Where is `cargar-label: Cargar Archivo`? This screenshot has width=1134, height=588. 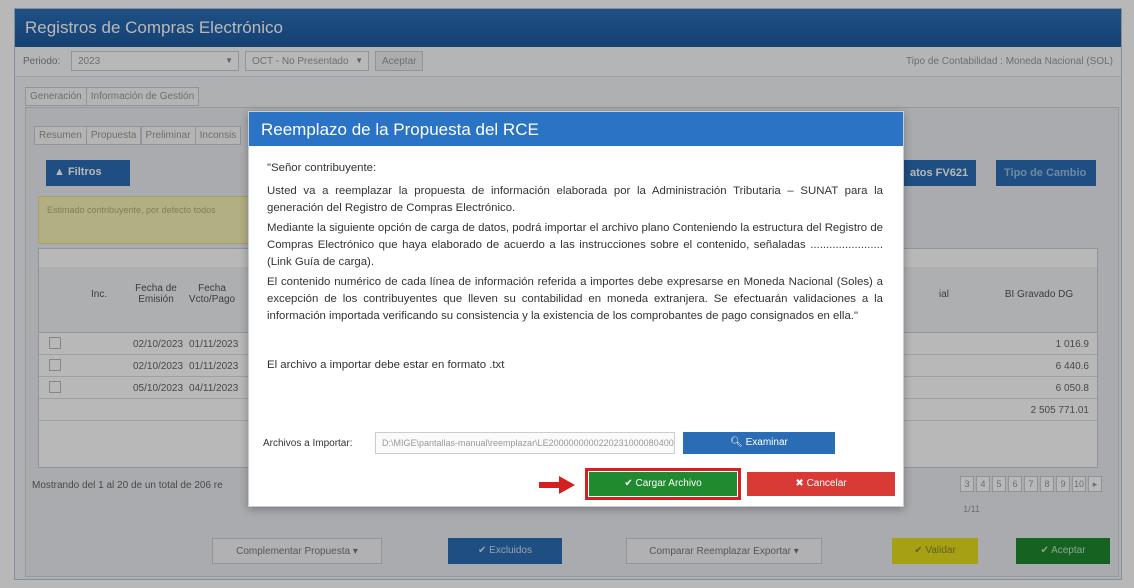 cargar-label: Cargar Archivo is located at coordinates (668, 483).